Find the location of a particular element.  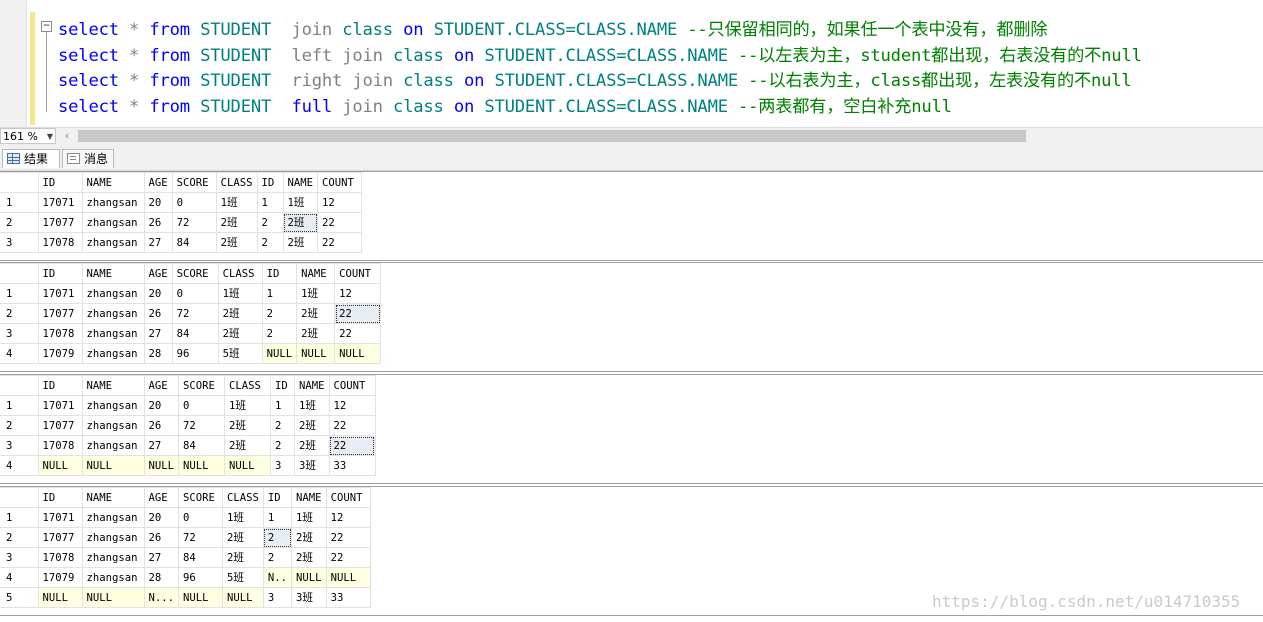

table-row: 4 17079 zhangsan 28 96 5班 N.. NULL NULL is located at coordinates (185, 577).